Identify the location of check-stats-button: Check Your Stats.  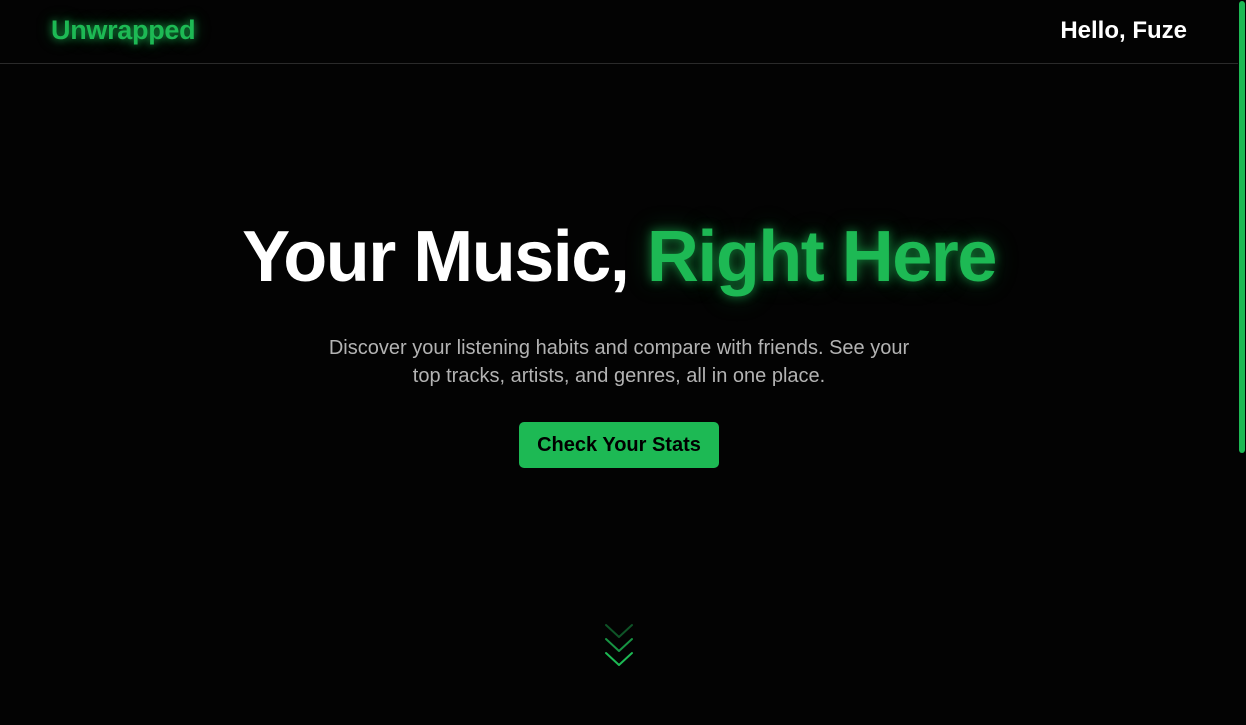
(619, 445).